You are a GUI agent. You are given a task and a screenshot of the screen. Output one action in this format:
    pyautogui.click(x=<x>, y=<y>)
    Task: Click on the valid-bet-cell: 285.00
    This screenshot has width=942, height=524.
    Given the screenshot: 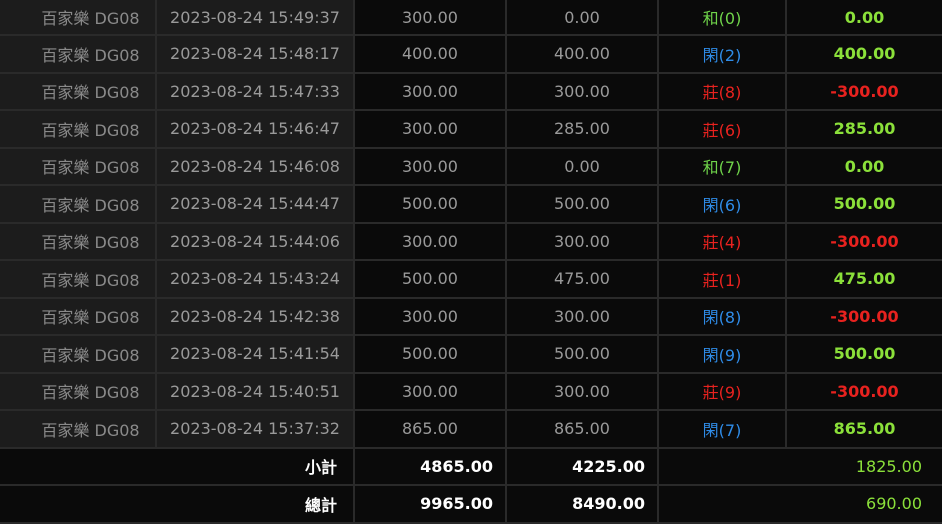 What is the action you would take?
    pyautogui.click(x=583, y=129)
    